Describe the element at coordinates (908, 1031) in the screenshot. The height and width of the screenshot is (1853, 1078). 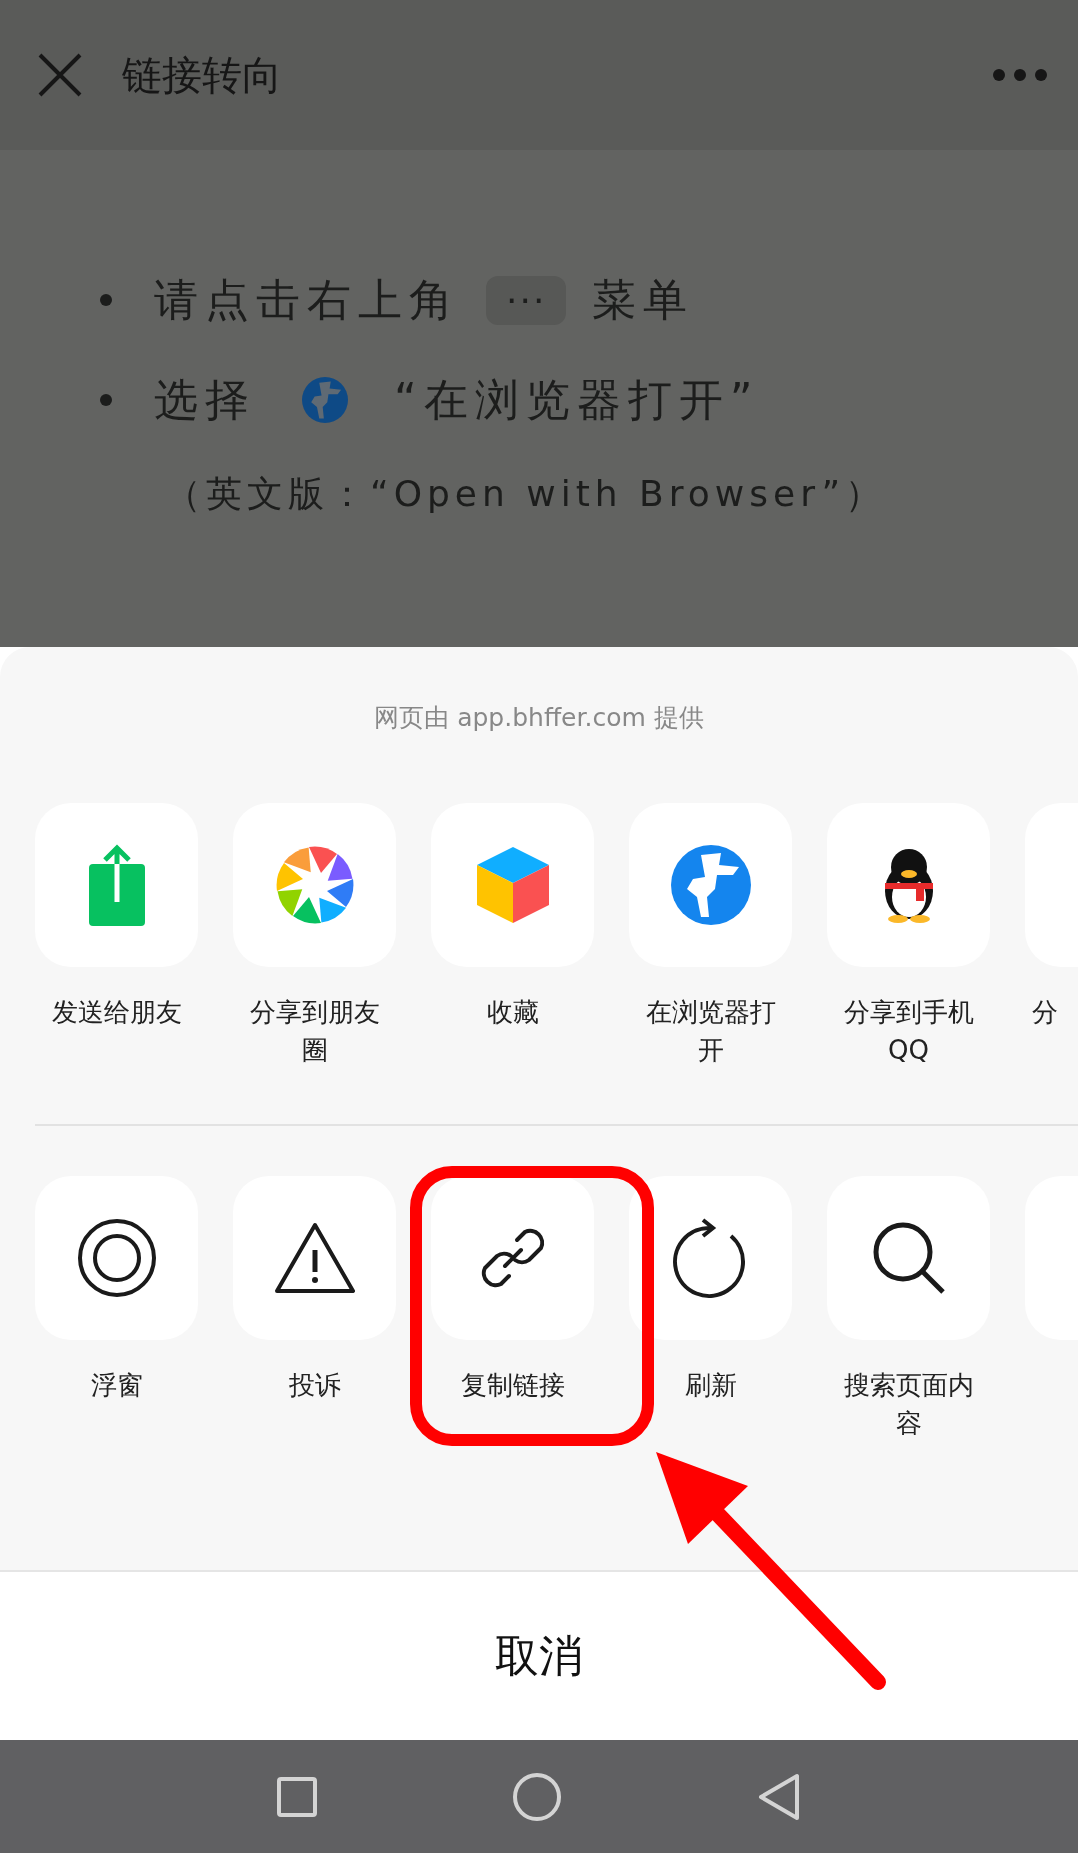
I see `menu-label: 分享到手机QQ` at that location.